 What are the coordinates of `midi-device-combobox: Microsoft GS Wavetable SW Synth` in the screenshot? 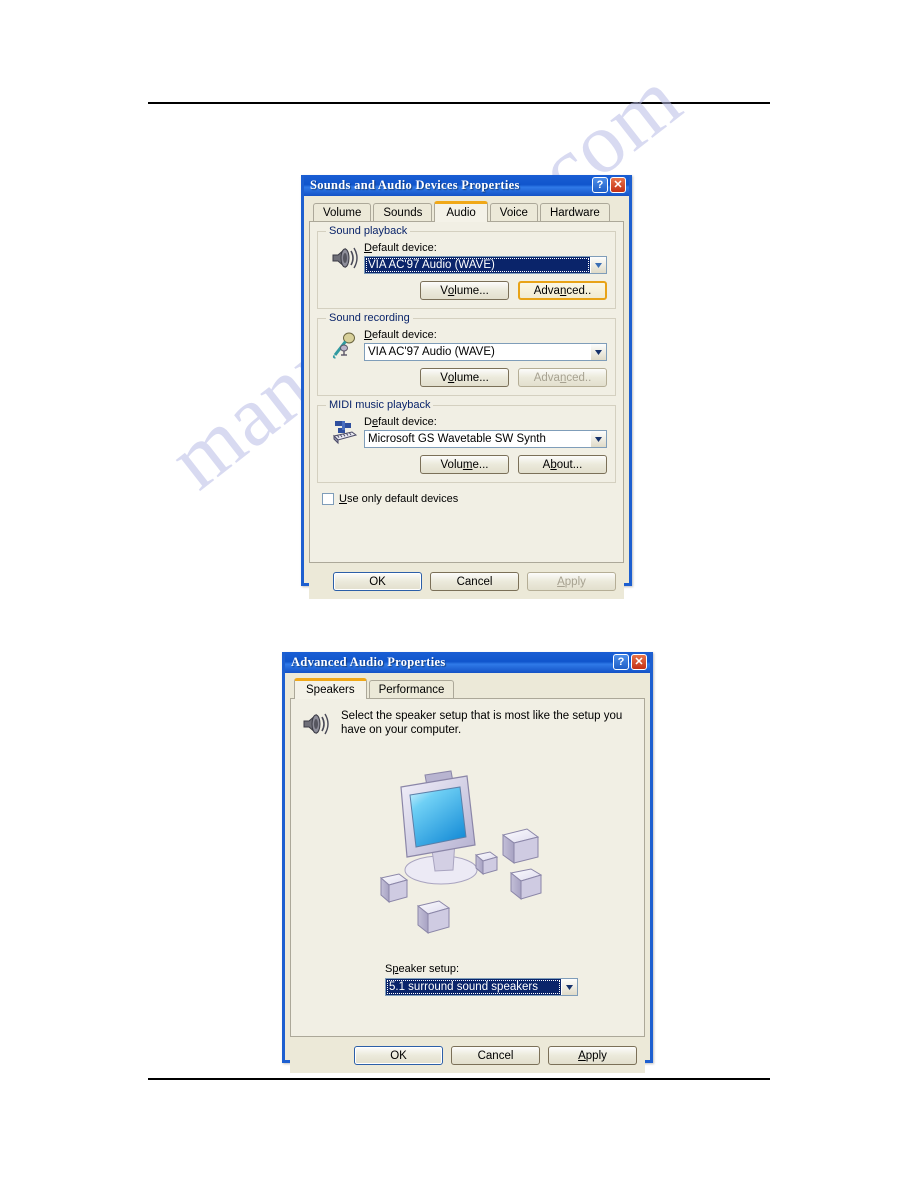 It's located at (485, 439).